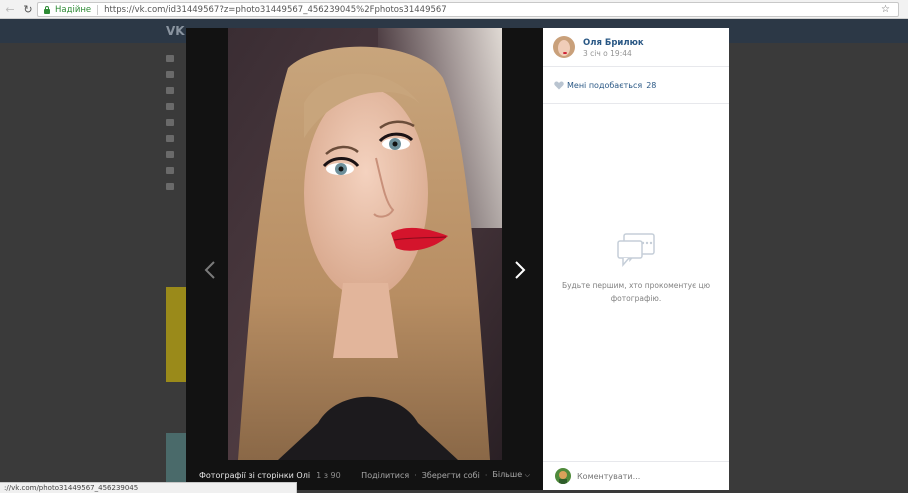 The height and width of the screenshot is (493, 908). Describe the element at coordinates (176, 458) in the screenshot. I see `background-ad-image` at that location.